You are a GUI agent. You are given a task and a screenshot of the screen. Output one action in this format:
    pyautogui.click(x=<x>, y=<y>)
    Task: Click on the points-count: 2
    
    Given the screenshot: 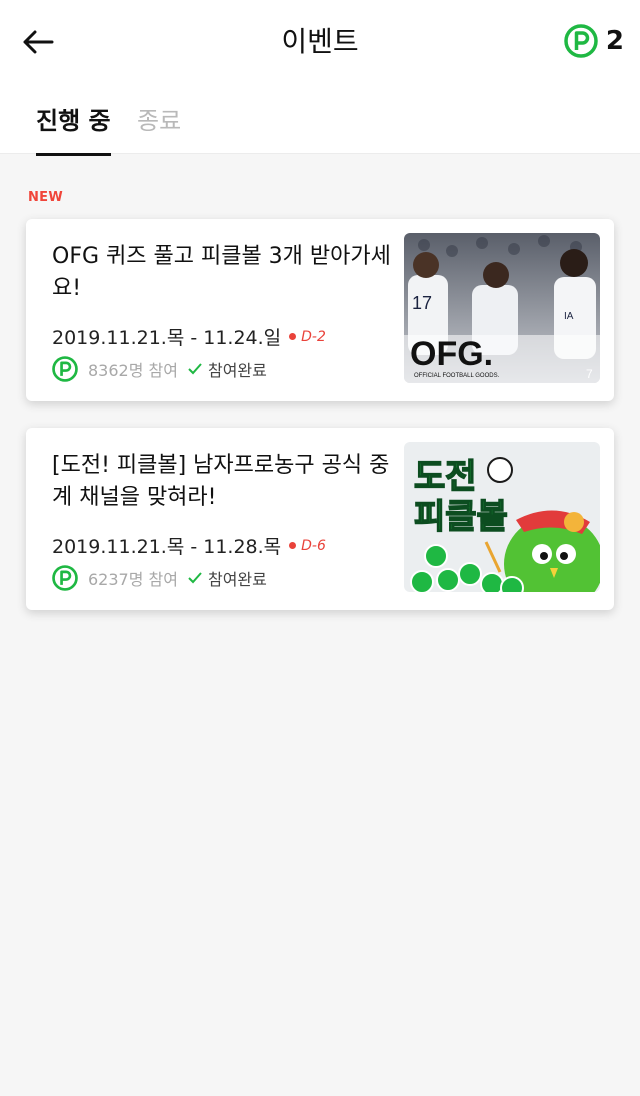 What is the action you would take?
    pyautogui.click(x=614, y=41)
    